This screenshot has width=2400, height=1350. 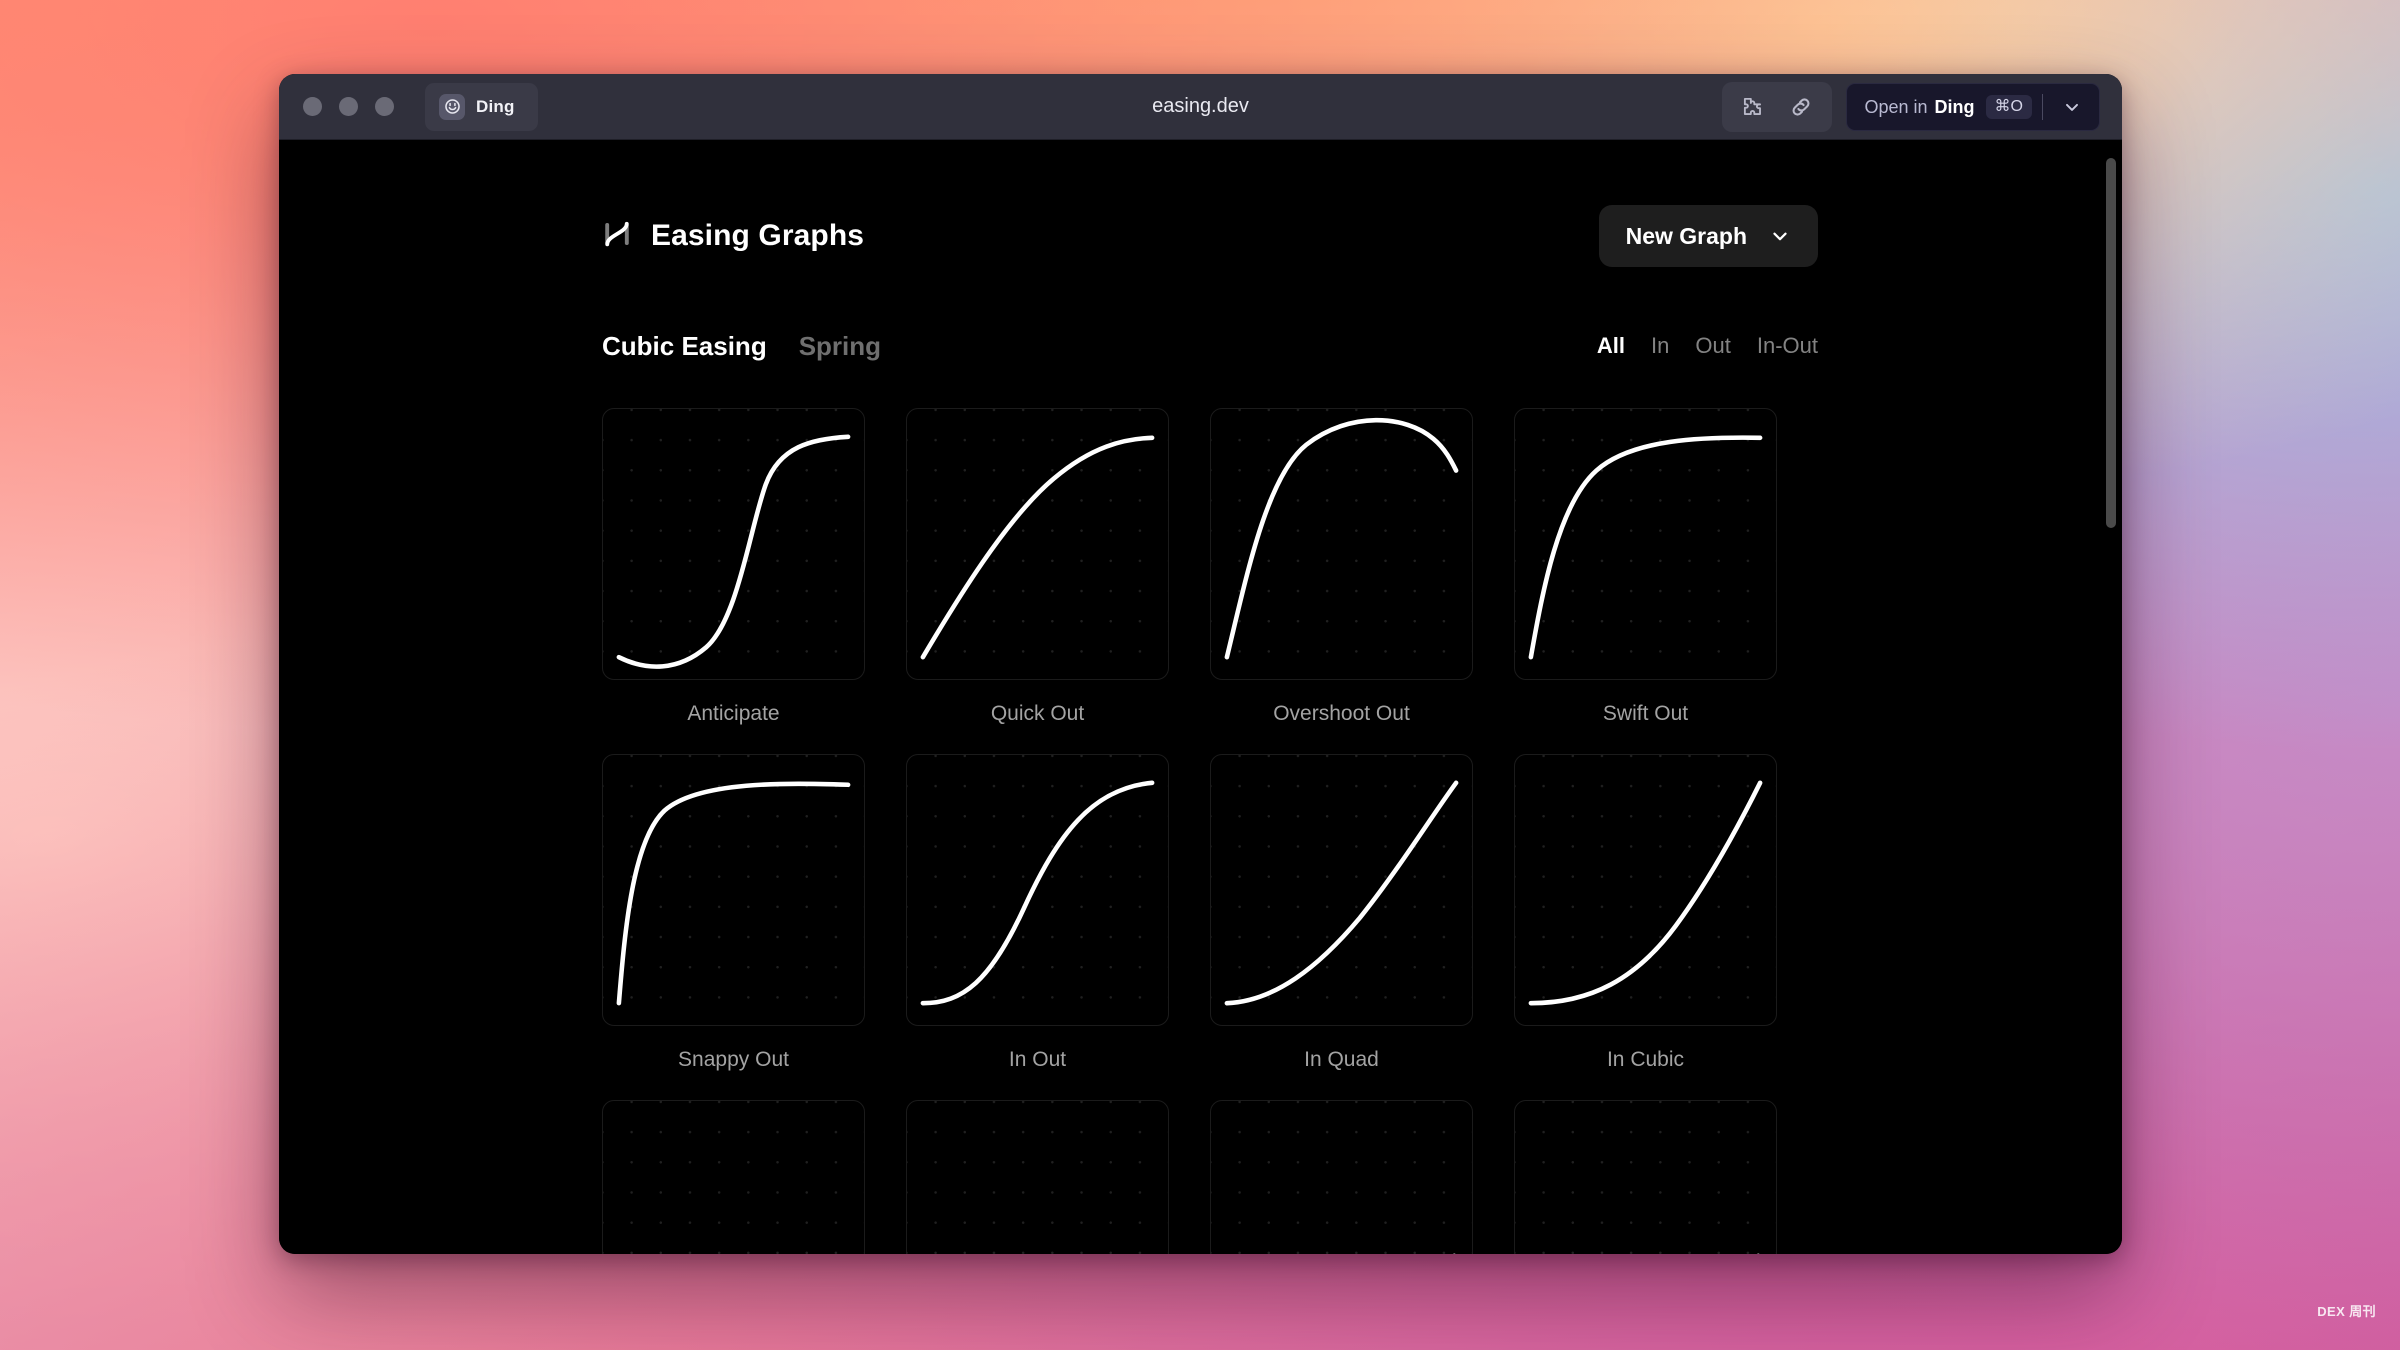 I want to click on window-traffic-lights, so click(x=348, y=106).